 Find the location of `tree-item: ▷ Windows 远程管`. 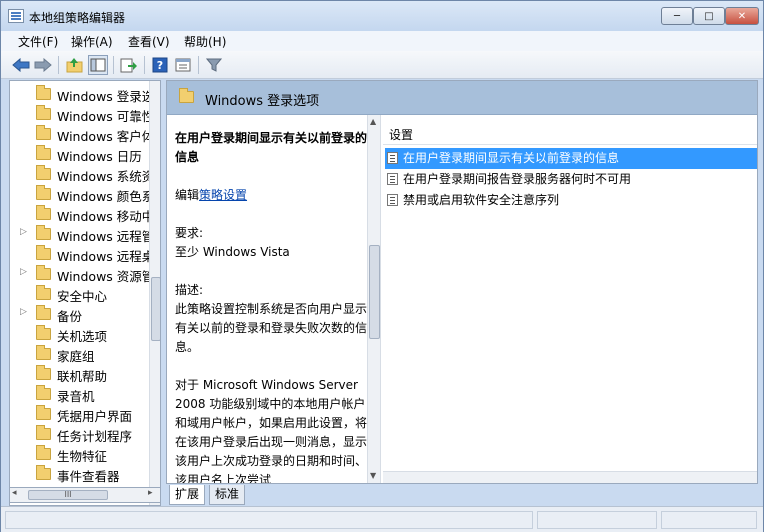

tree-item: ▷ Windows 远程管 is located at coordinates (80, 234).